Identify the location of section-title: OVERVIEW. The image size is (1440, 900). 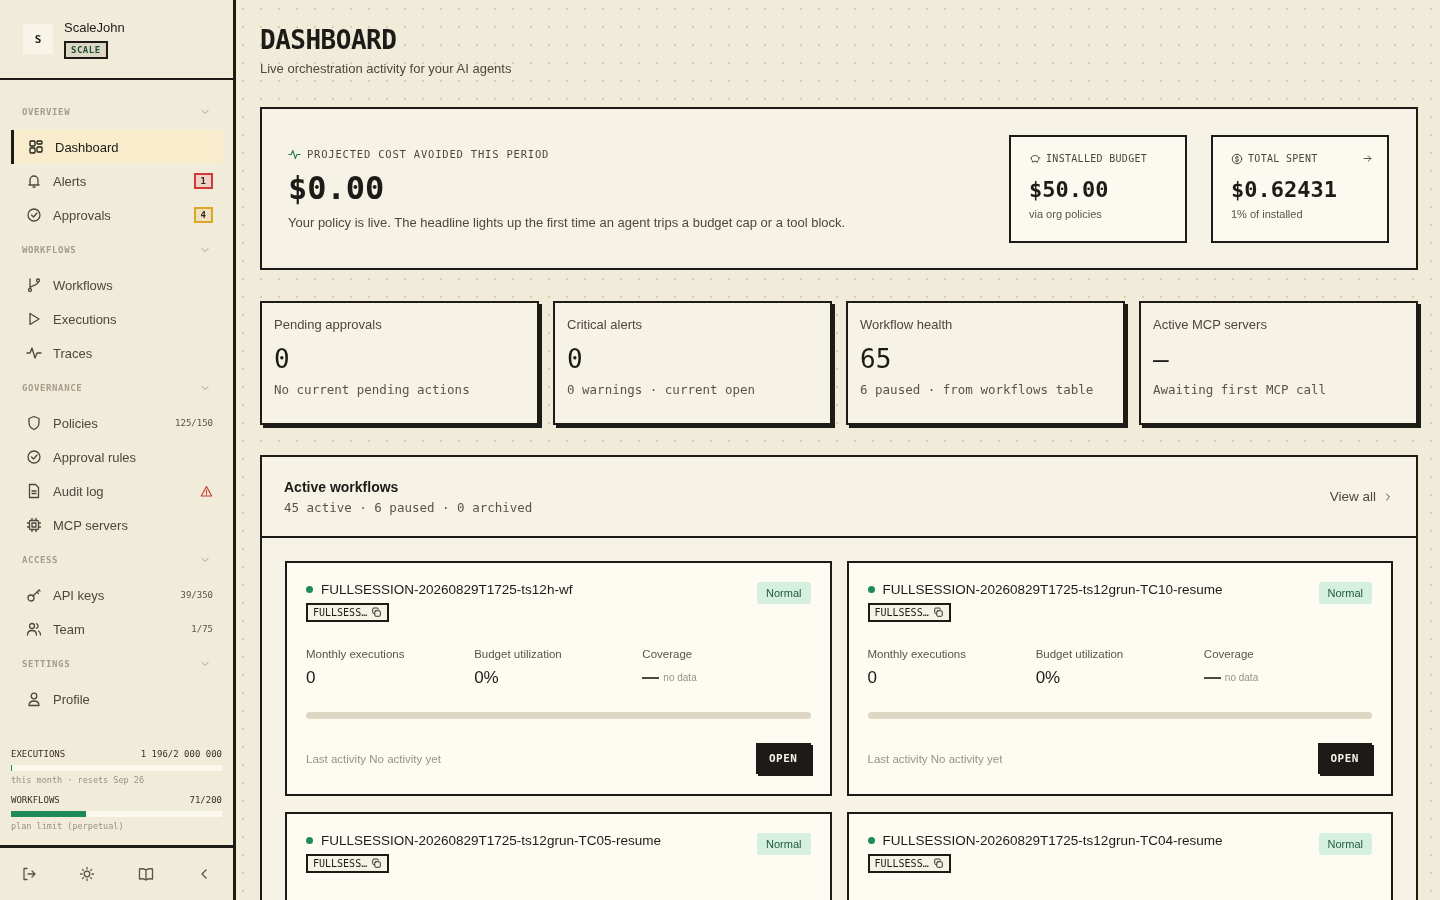
(46, 112).